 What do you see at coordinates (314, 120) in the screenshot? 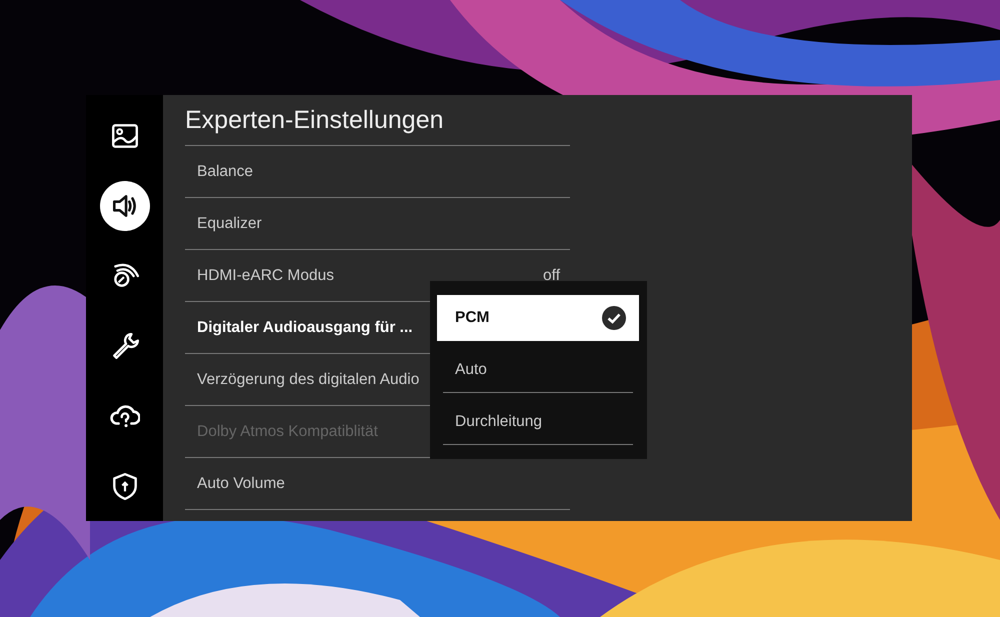
I see `panel-title: Experten-Einstellungen` at bounding box center [314, 120].